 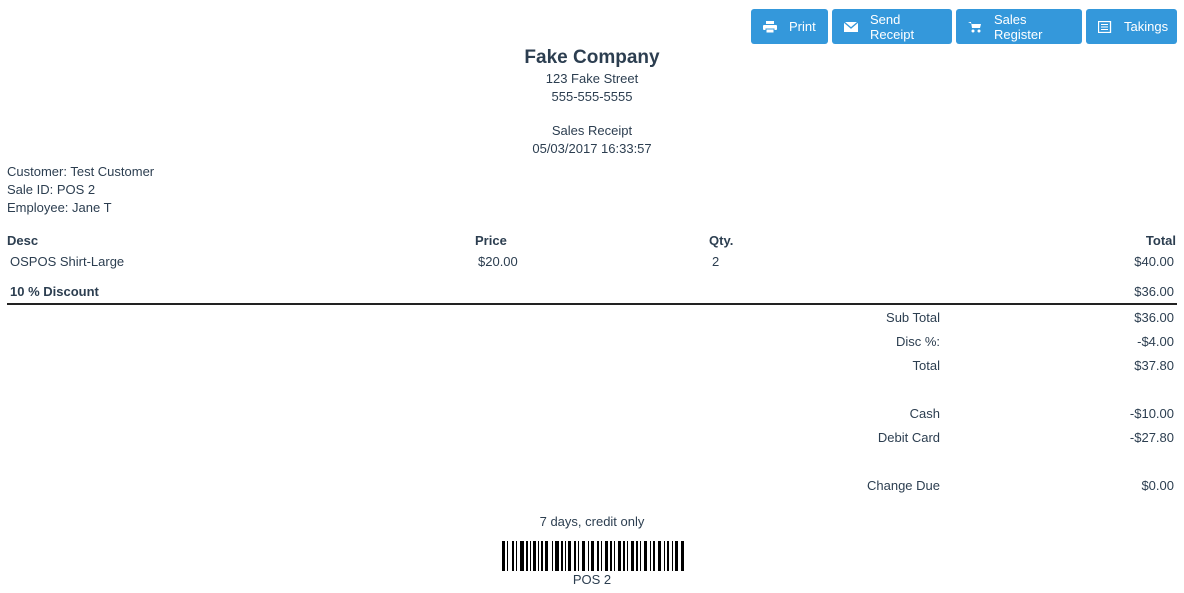 What do you see at coordinates (924, 413) in the screenshot?
I see `cash-label: Cash` at bounding box center [924, 413].